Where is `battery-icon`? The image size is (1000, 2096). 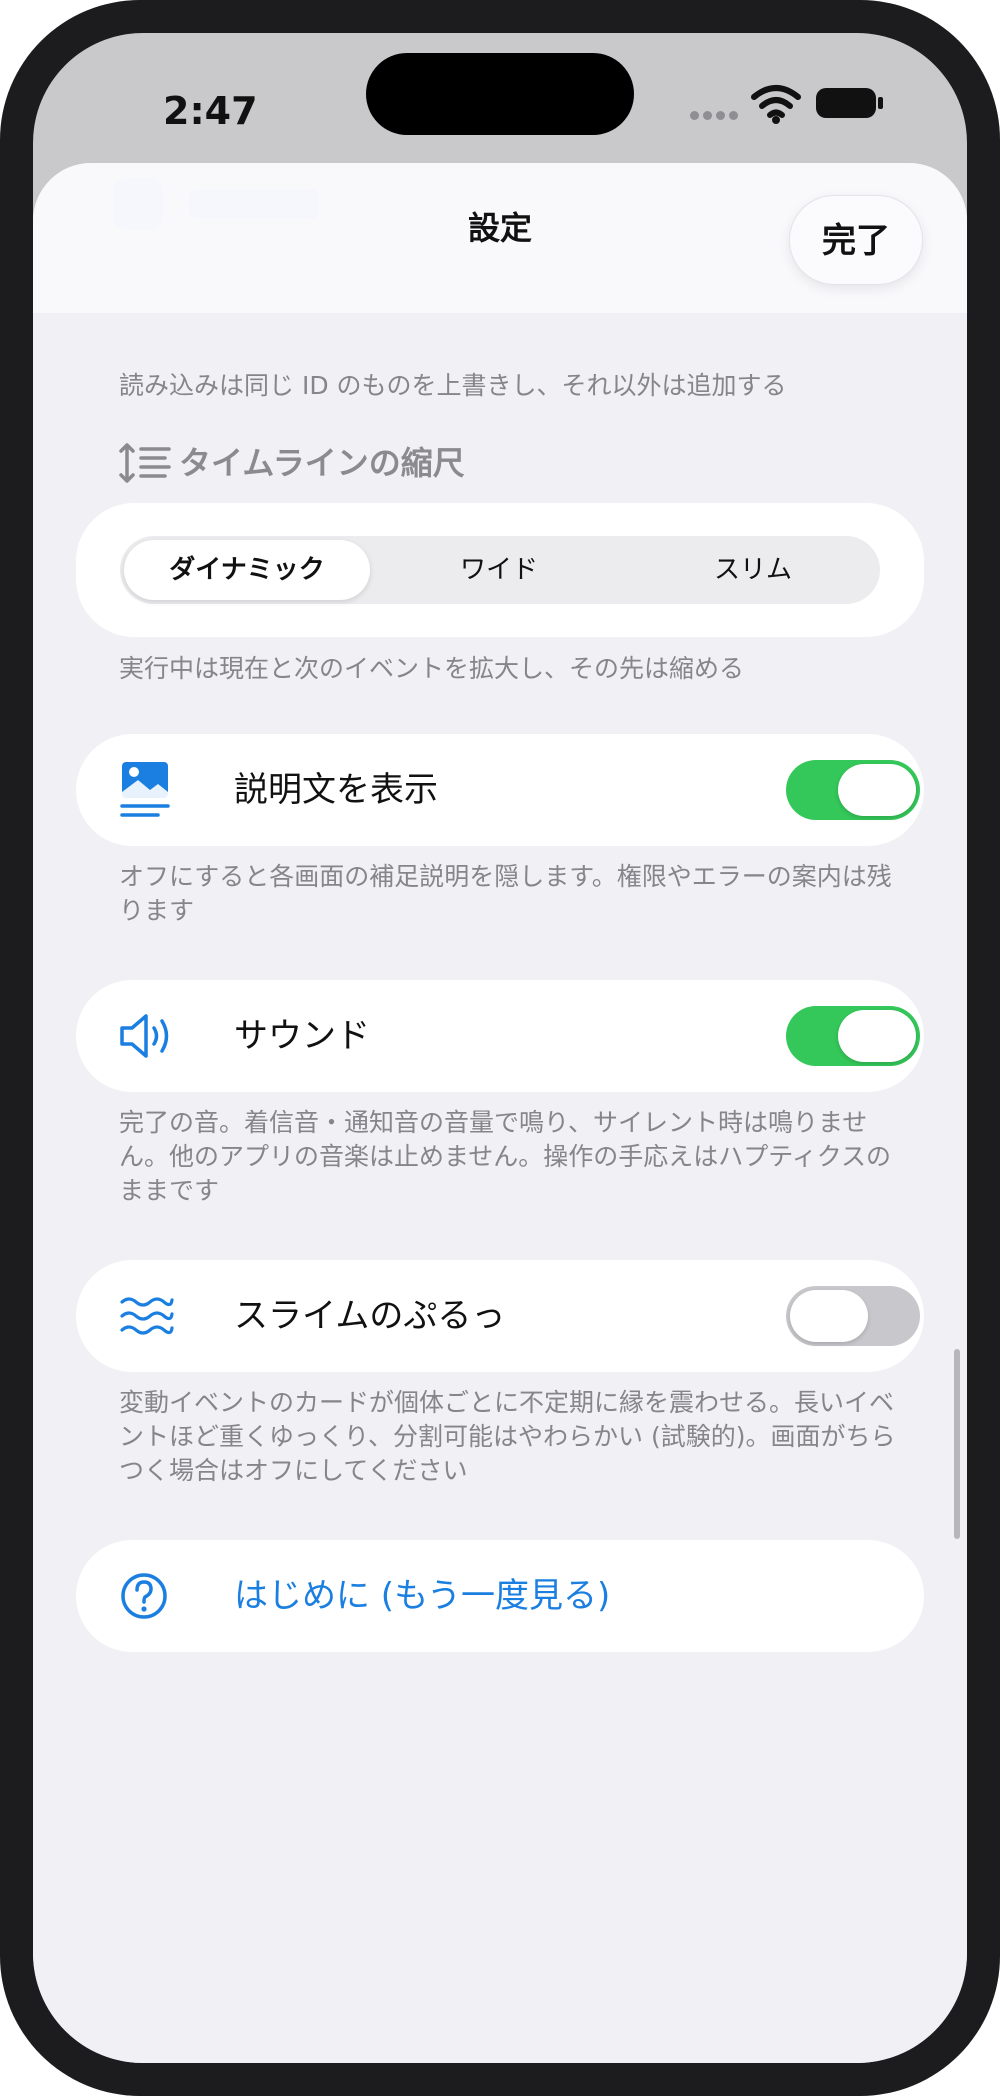
battery-icon is located at coordinates (849, 103).